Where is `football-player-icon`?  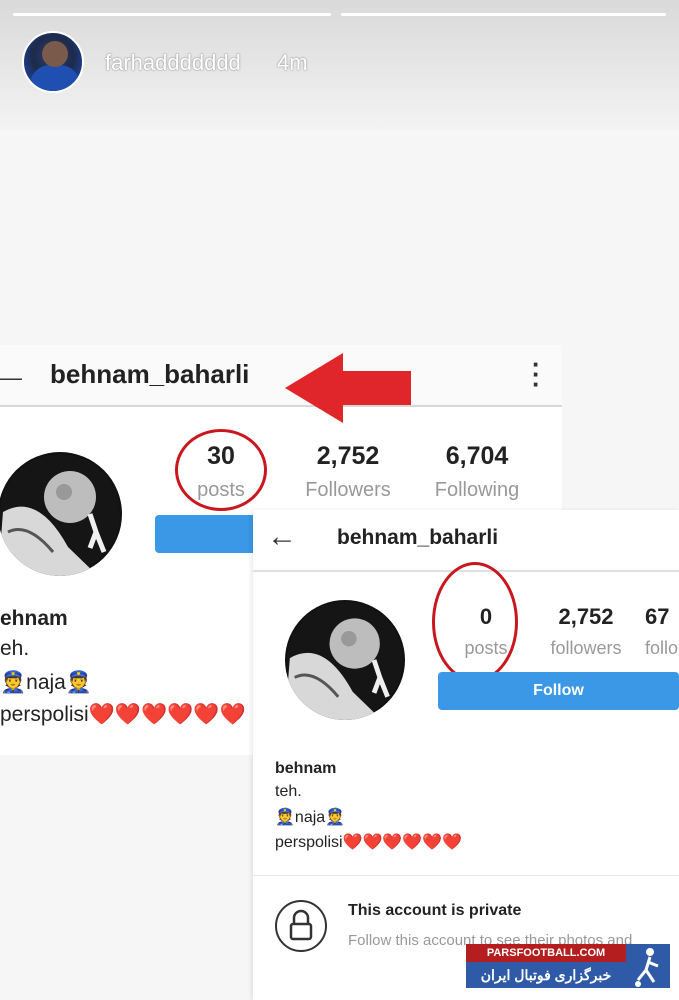 football-player-icon is located at coordinates (648, 966).